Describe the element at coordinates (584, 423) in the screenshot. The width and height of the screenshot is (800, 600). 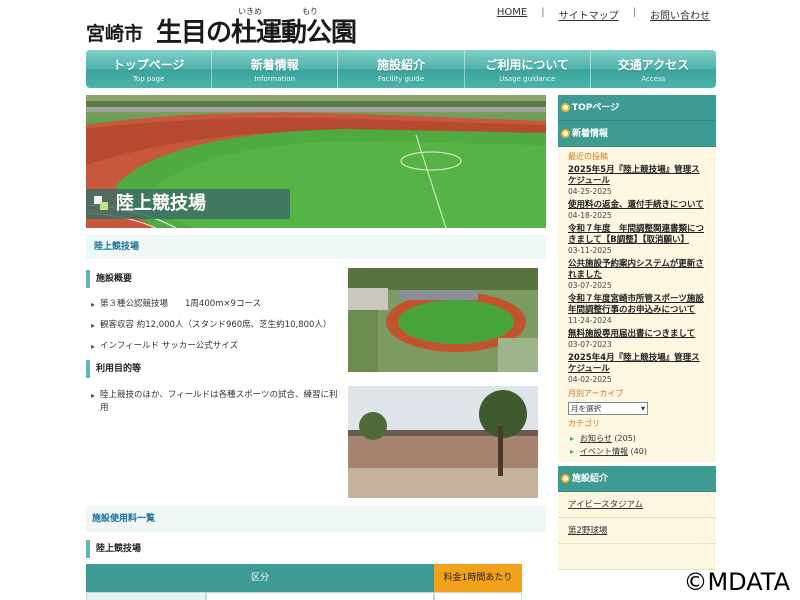
I see `category-label: カテゴリ` at that location.